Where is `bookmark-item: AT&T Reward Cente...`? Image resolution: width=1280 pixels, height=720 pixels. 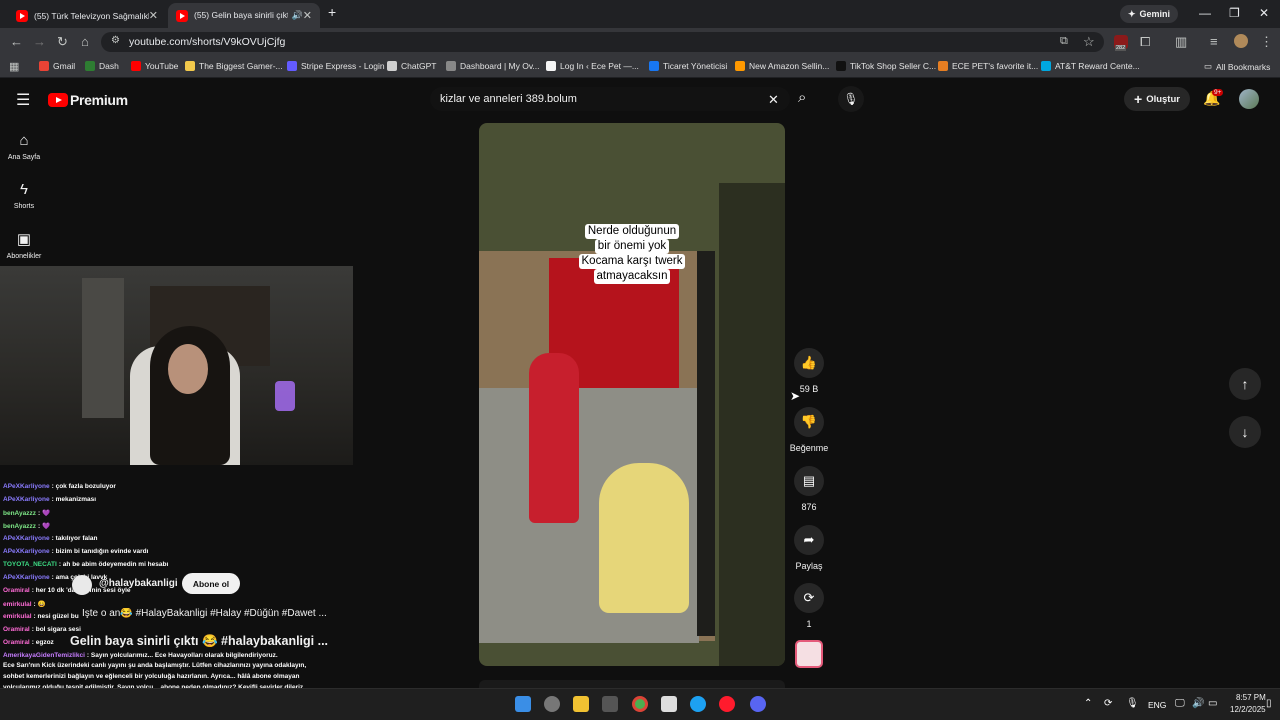
bookmark-item: AT&T Reward Cente... is located at coordinates (1090, 66).